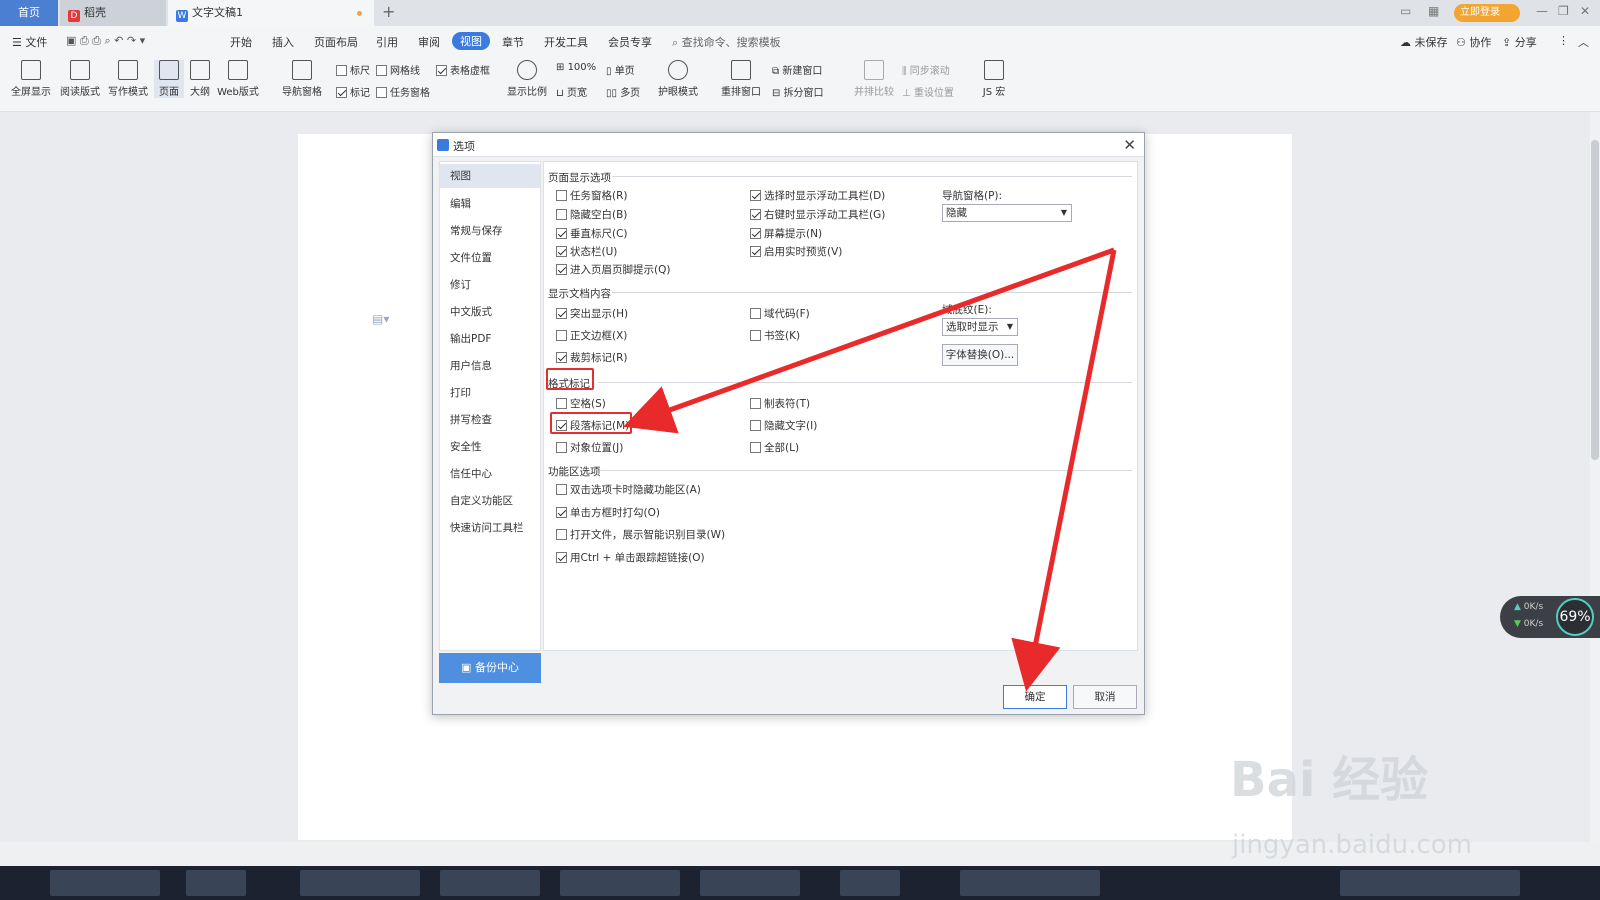 Image resolution: width=1600 pixels, height=900 pixels. What do you see at coordinates (1329, 780) in the screenshot?
I see `baidu-watermark-logo: Bai 经验` at bounding box center [1329, 780].